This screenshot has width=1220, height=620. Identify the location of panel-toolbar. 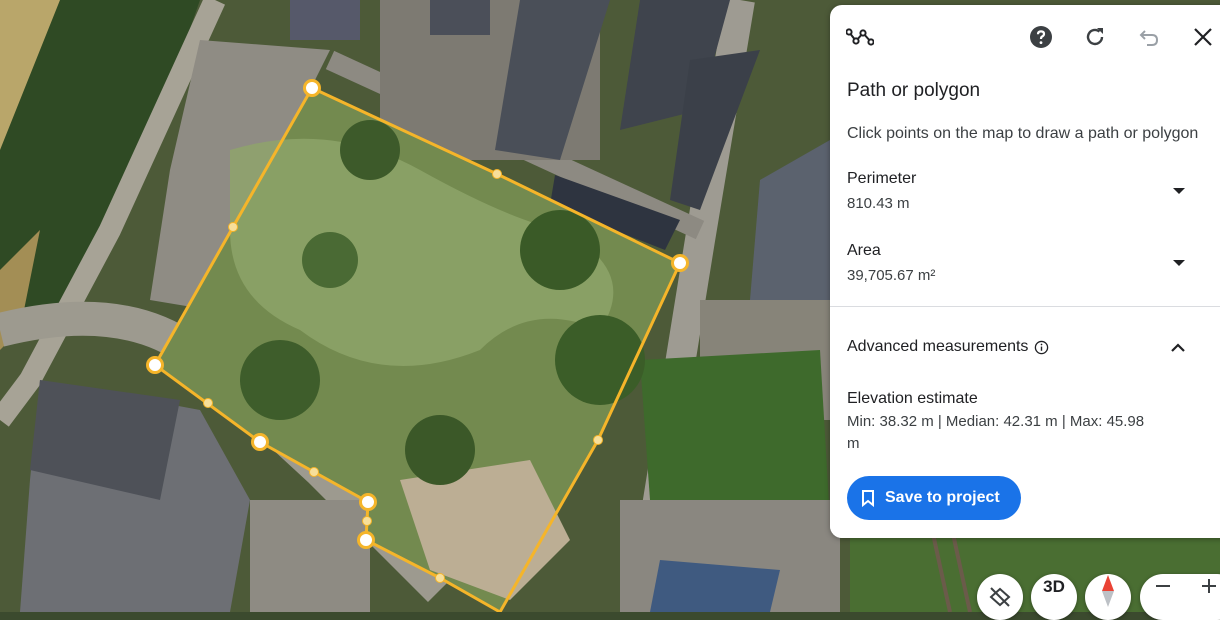
(1025, 37).